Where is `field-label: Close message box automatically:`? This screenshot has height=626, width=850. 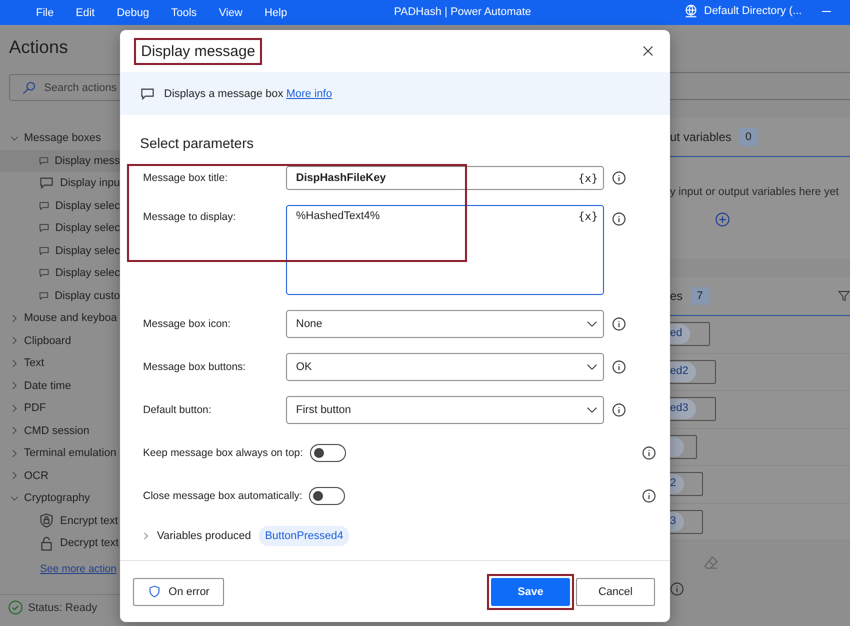 field-label: Close message box automatically: is located at coordinates (222, 496).